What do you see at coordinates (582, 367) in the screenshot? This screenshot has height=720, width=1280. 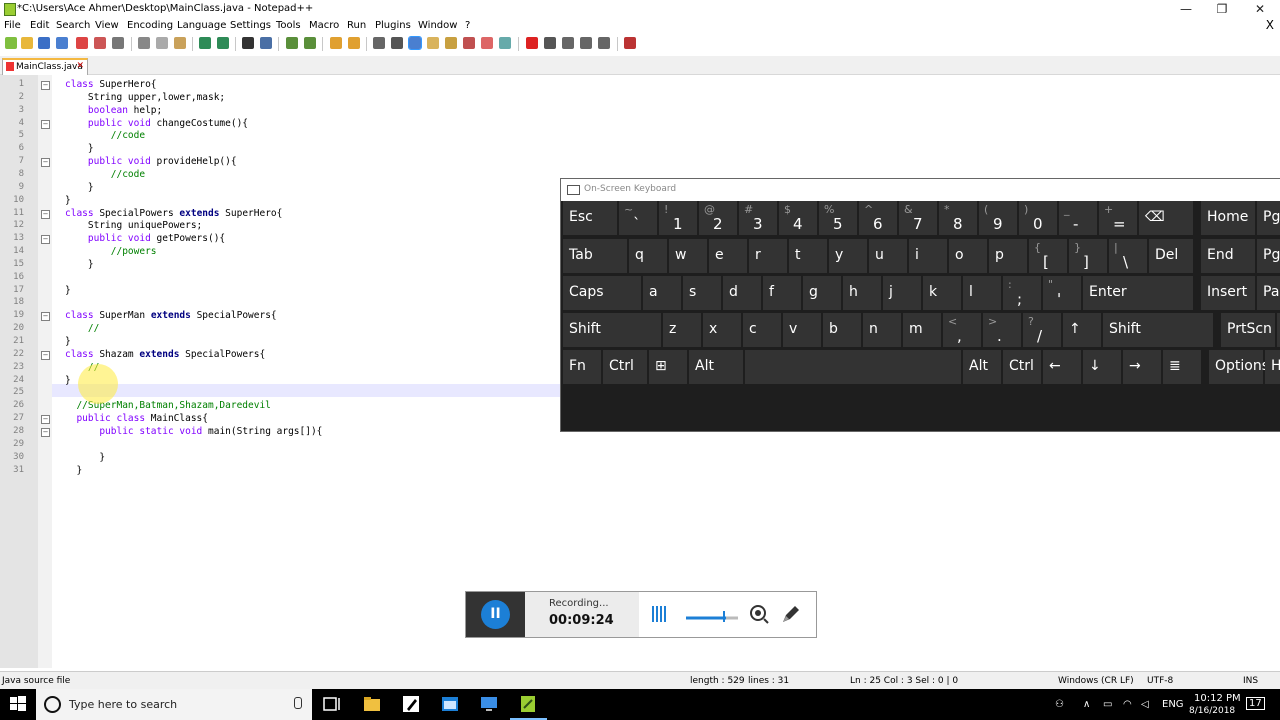 I see `key-fn: Fn` at bounding box center [582, 367].